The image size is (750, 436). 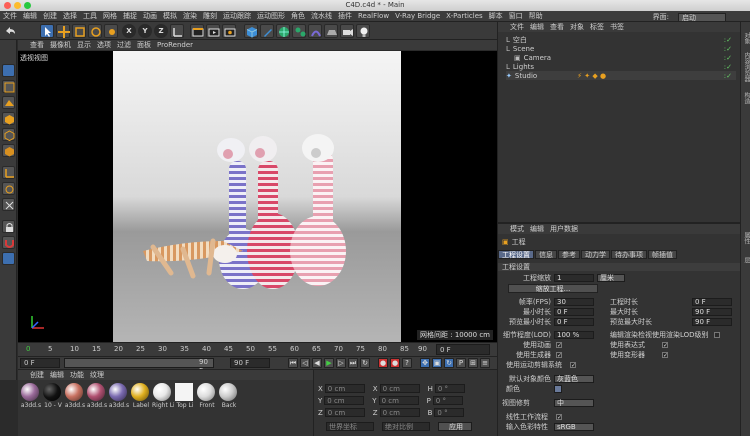 I want to click on magnet-icon, so click(x=8, y=242).